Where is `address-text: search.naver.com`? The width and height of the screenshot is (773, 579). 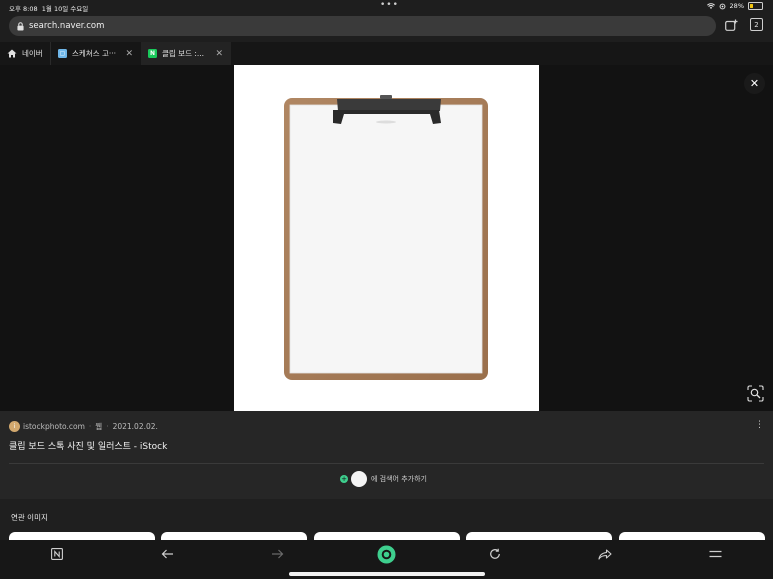
address-text: search.naver.com is located at coordinates (67, 26).